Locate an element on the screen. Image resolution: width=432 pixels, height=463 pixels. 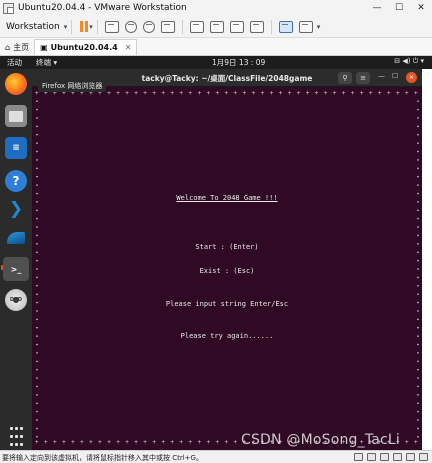
vmware-logo-icon is located at coordinates (8, 8).